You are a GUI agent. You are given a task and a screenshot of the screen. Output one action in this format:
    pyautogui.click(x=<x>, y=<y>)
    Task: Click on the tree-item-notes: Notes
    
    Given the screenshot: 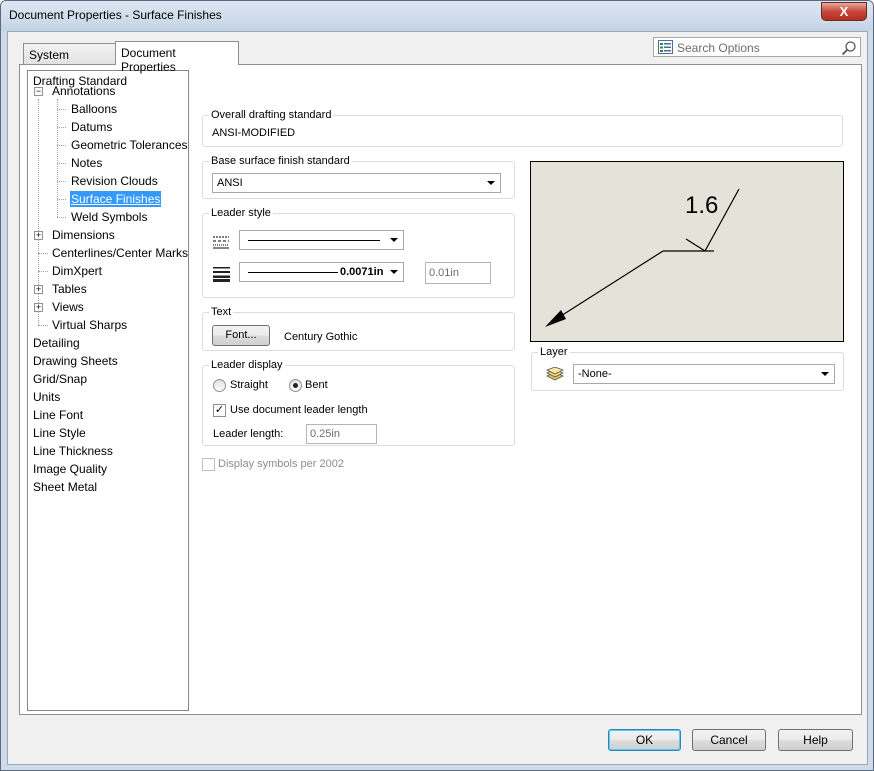 What is the action you would take?
    pyautogui.click(x=86, y=163)
    